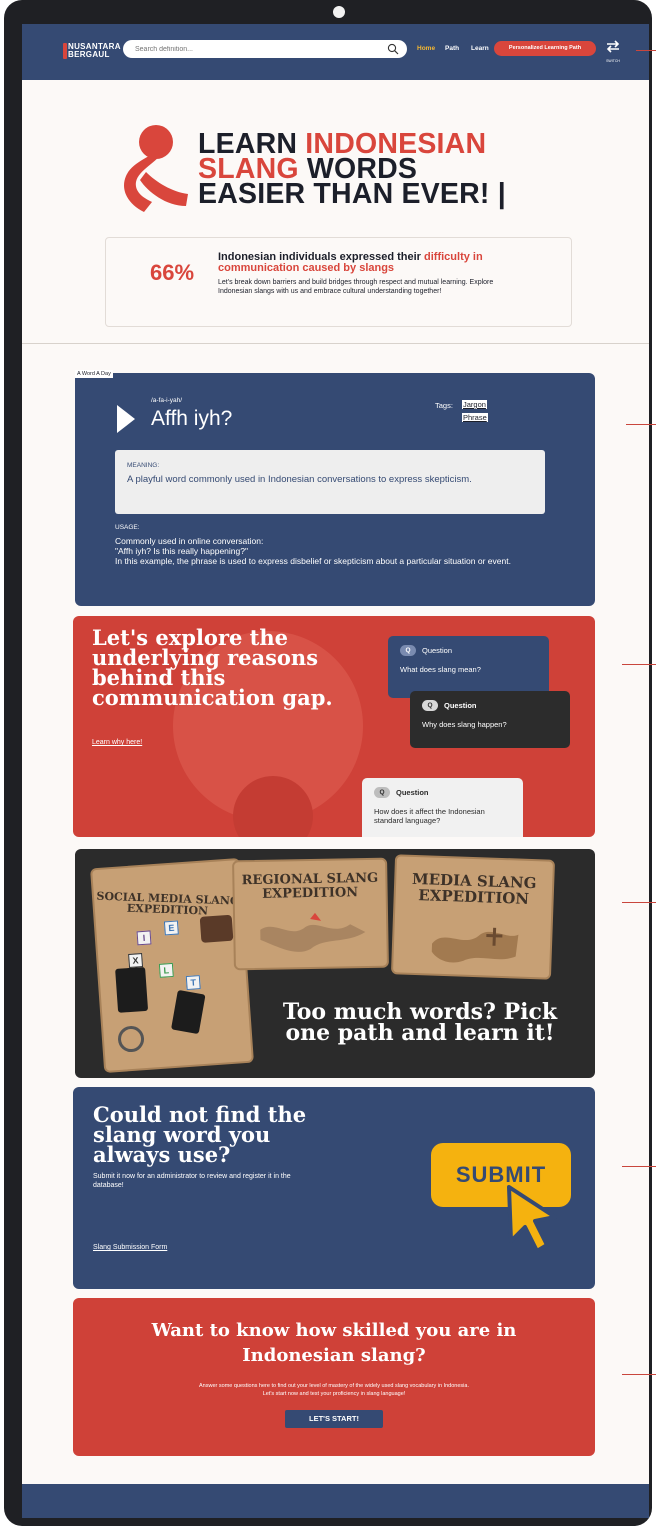  Describe the element at coordinates (65, 51) in the screenshot. I see `logo-mark` at that location.